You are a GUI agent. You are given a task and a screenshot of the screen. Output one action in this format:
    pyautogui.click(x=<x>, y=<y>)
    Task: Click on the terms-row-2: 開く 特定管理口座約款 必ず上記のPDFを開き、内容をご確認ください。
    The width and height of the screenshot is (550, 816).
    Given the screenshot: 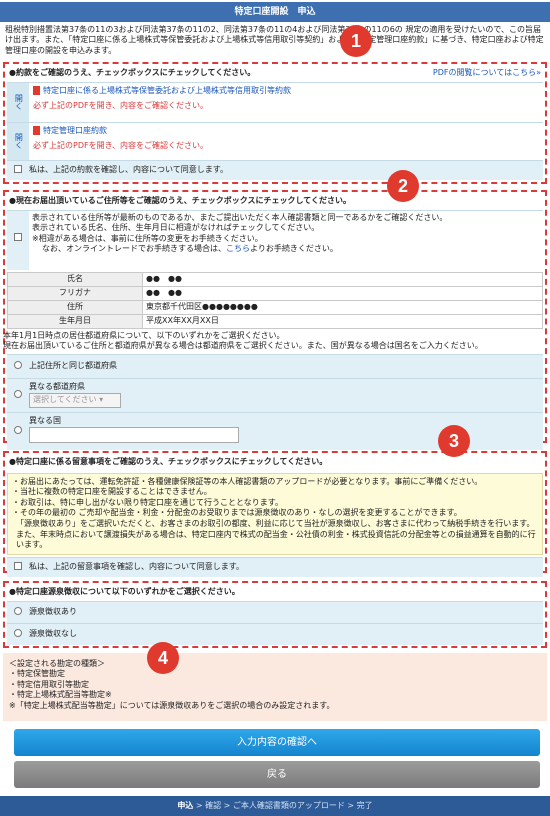 What is the action you would take?
    pyautogui.click(x=275, y=140)
    